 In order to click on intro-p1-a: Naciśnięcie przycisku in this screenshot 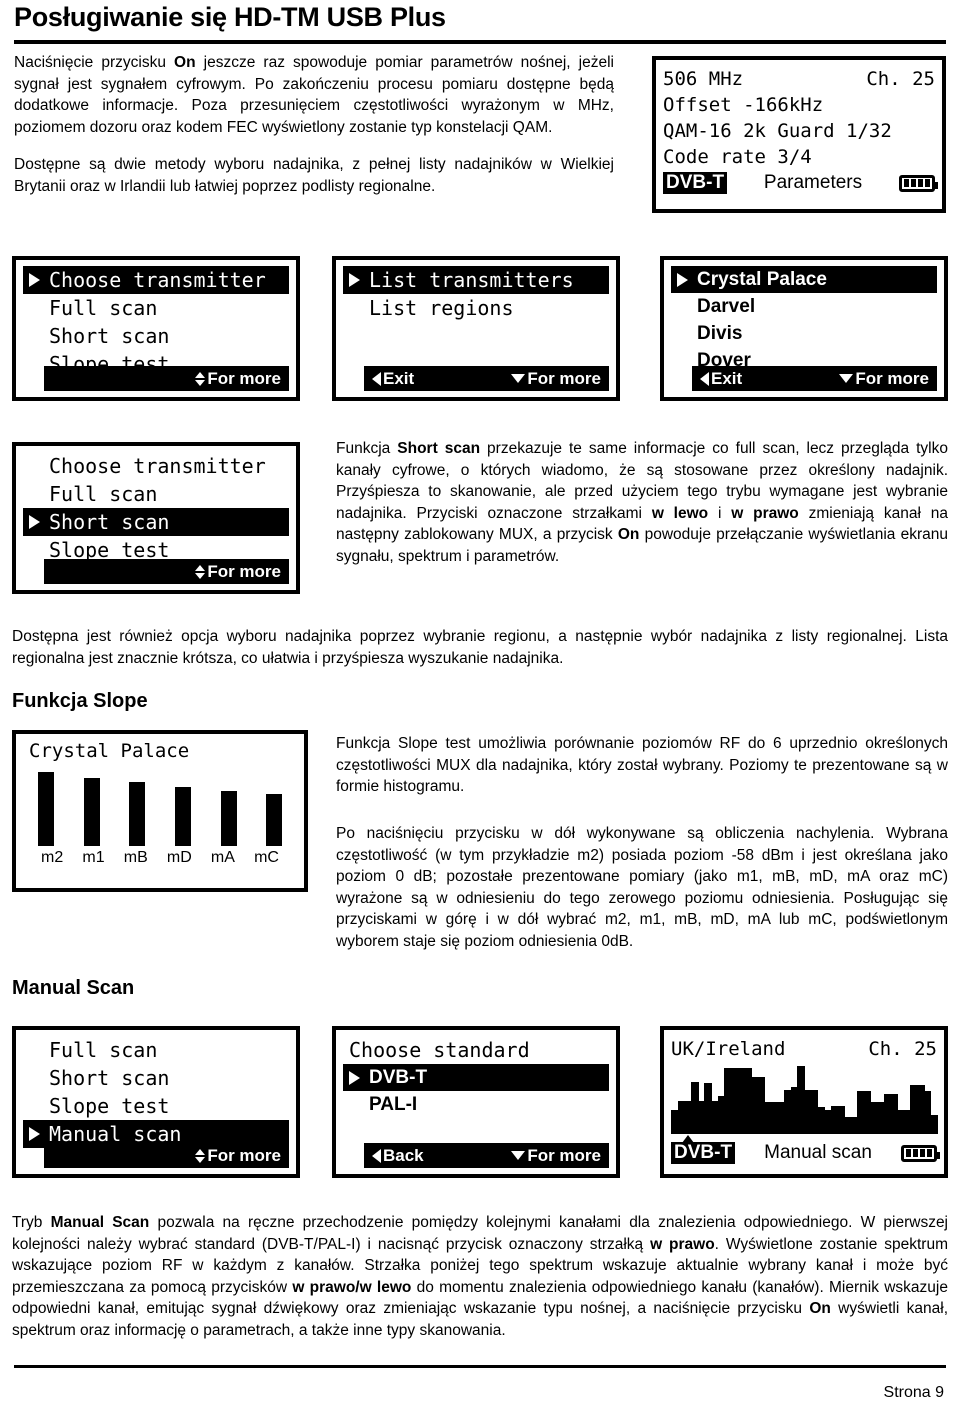, I will do `click(94, 62)`.